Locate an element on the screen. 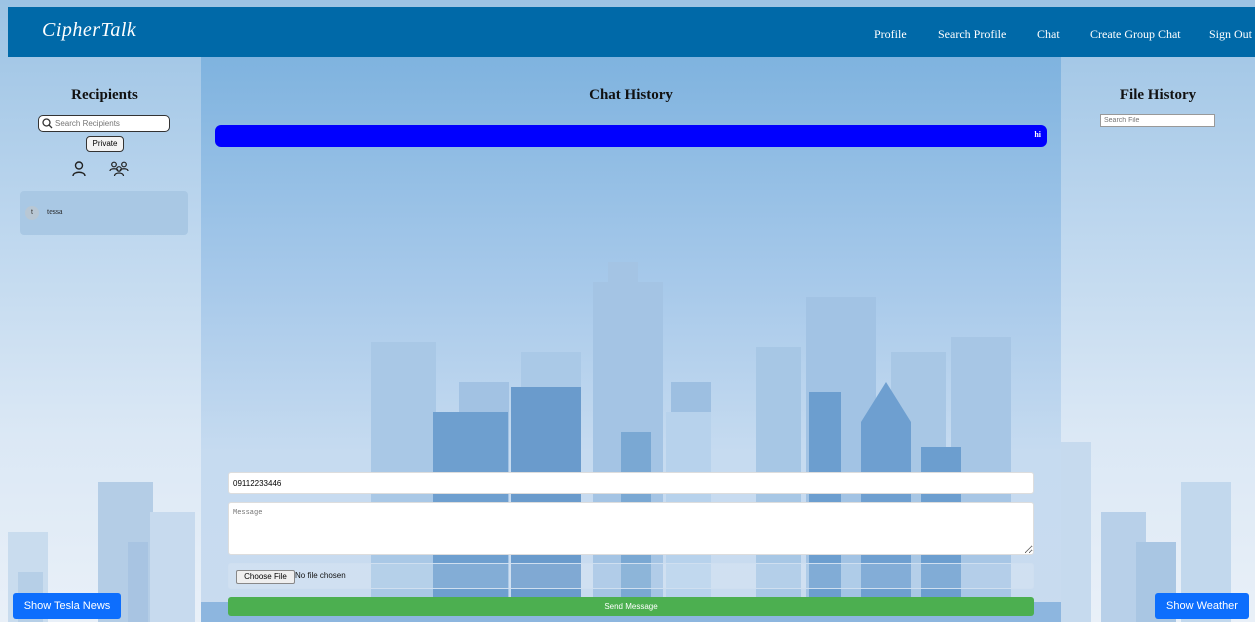 The width and height of the screenshot is (1255, 622). chat-history-heading: Chat History is located at coordinates (631, 95).